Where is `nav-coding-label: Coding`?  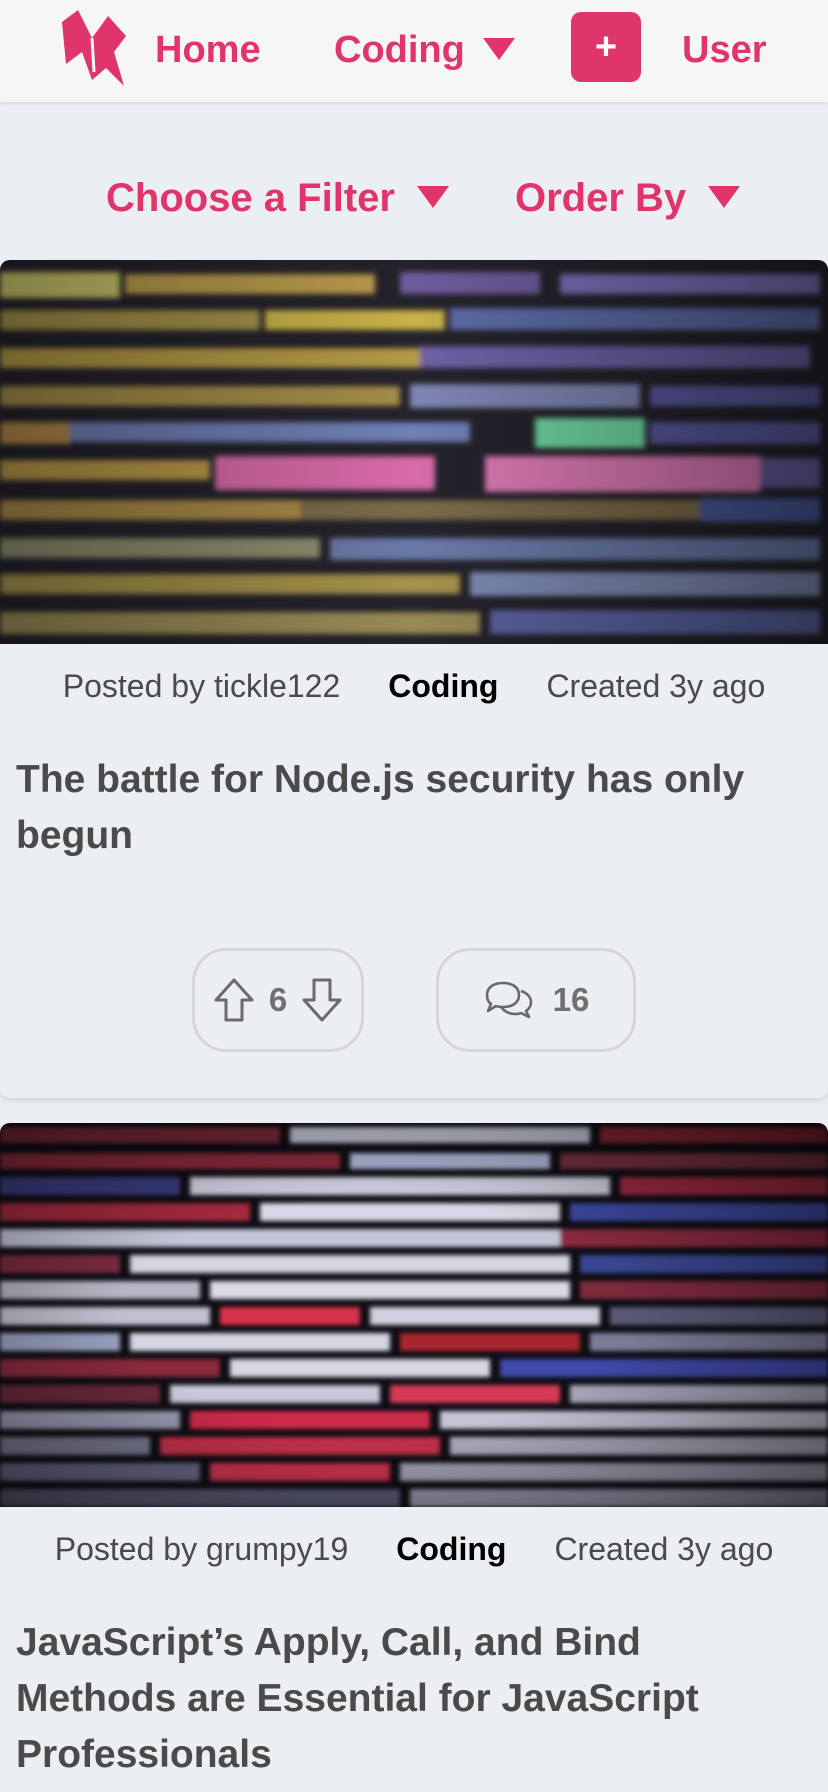 nav-coding-label: Coding is located at coordinates (399, 50).